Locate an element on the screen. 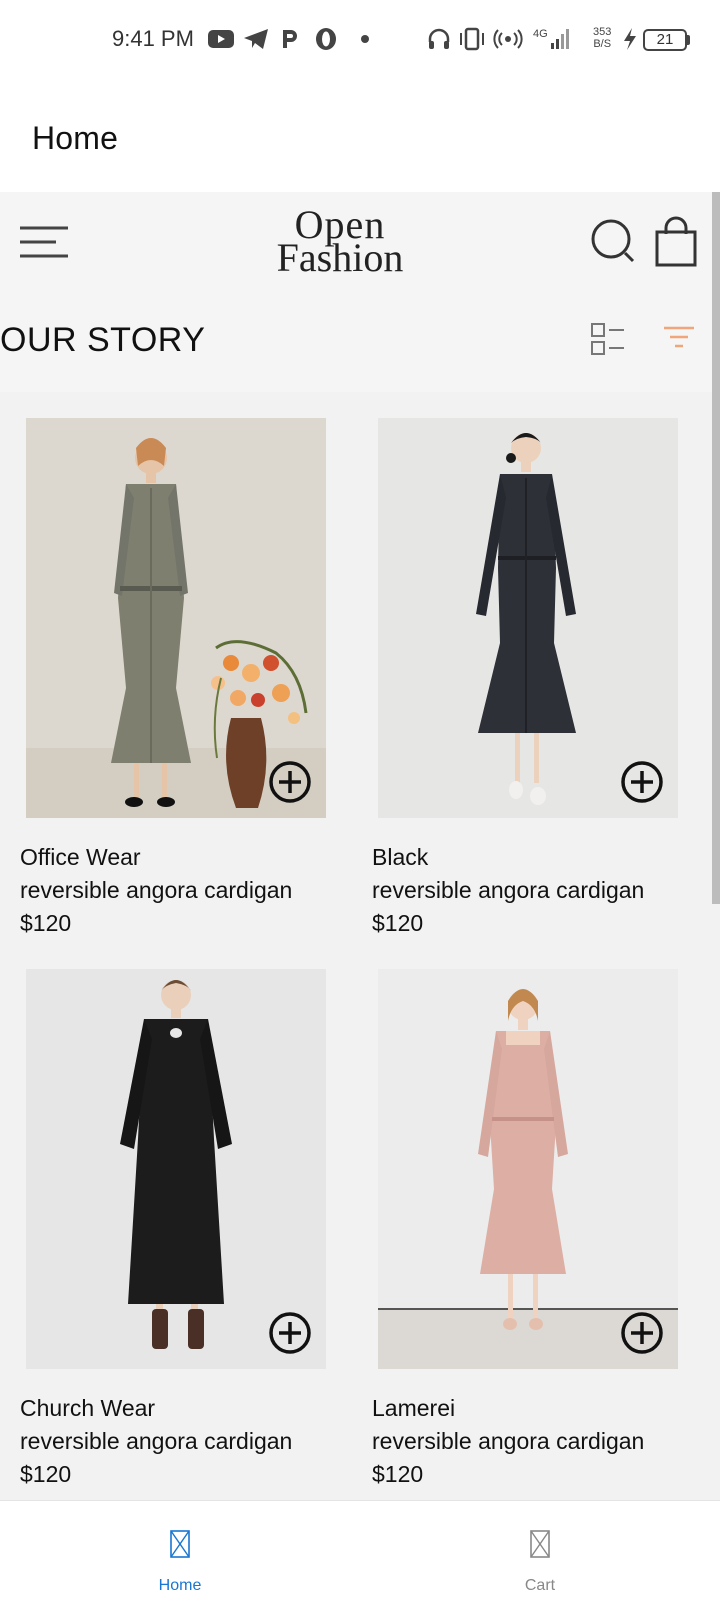 The image size is (720, 1599). battery-tip is located at coordinates (688, 40).